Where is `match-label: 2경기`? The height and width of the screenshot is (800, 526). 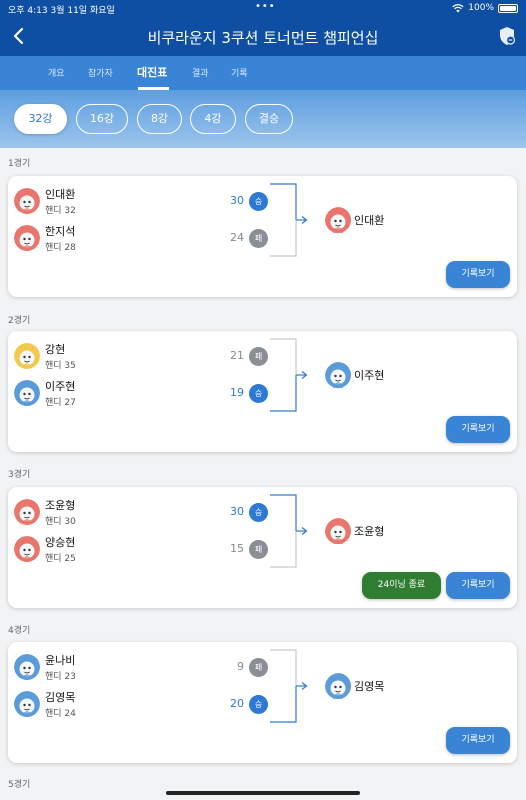
match-label: 2경기 is located at coordinates (19, 321).